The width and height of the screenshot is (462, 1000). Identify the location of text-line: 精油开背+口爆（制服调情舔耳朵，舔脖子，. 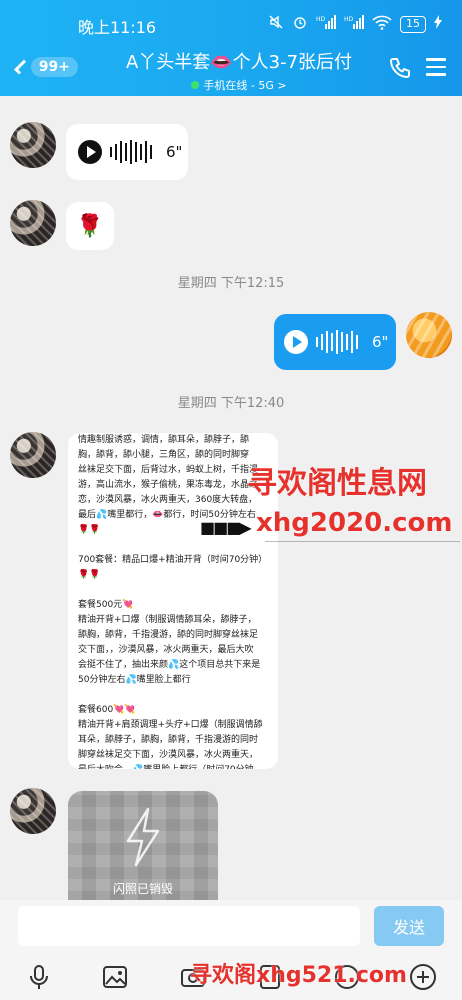
(167, 620).